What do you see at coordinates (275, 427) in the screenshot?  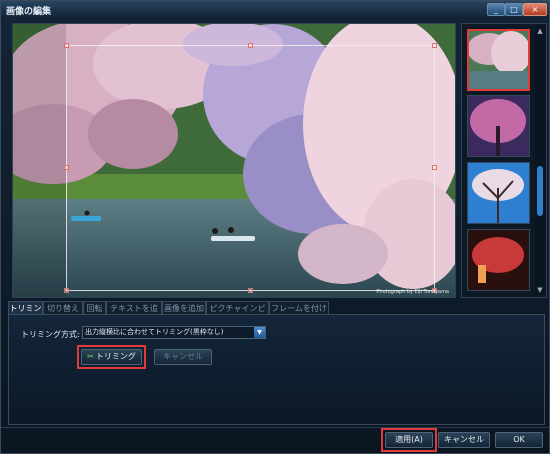 I see `footer-divider` at bounding box center [275, 427].